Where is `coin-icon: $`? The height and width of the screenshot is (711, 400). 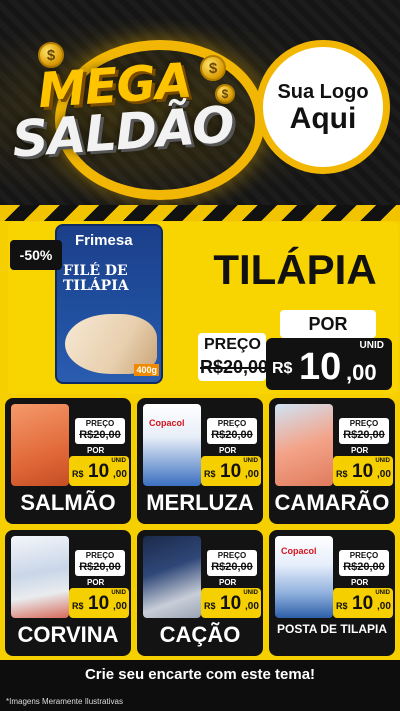
coin-icon: $ is located at coordinates (213, 68).